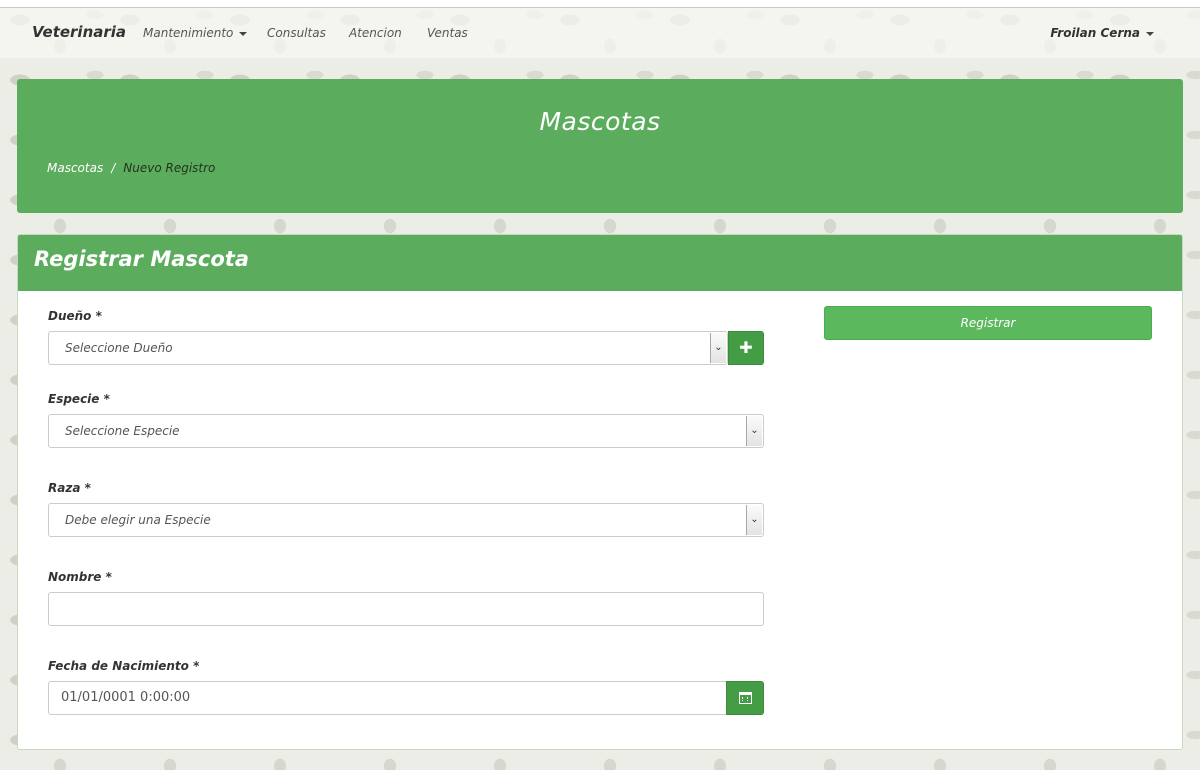 This screenshot has width=1200, height=770. I want to click on birthdate-input: 01/01/0001 0:00:00, so click(388, 698).